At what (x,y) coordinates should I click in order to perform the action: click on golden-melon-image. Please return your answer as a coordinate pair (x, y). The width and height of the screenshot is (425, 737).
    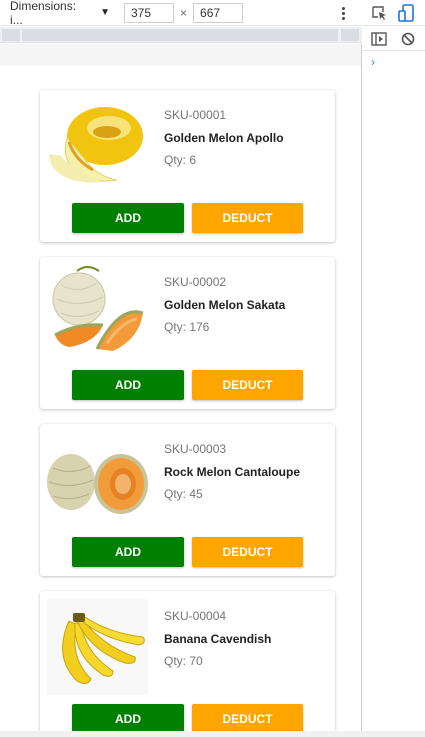
    Looking at the image, I should click on (96, 145).